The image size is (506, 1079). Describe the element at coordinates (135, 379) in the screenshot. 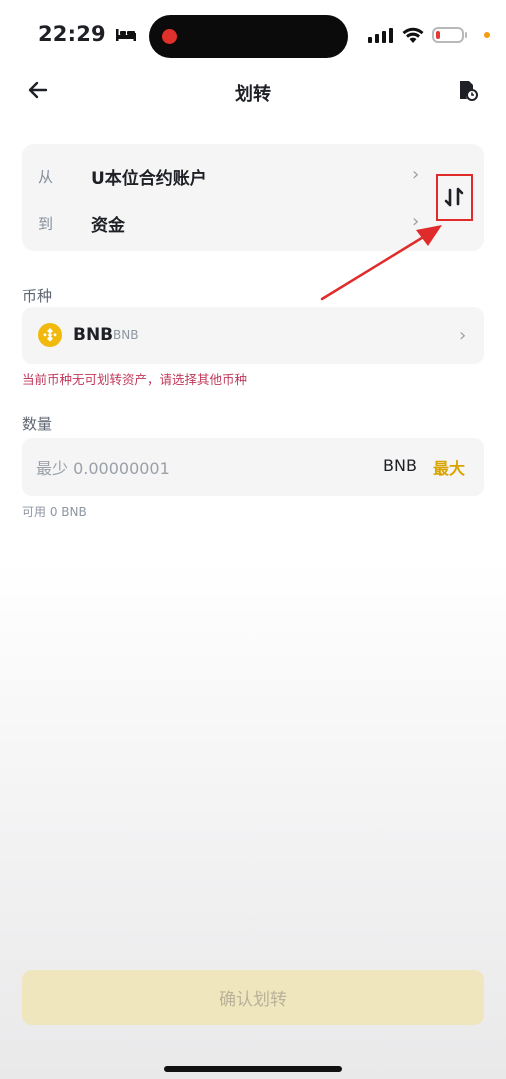

I see `coin-error-message: 当前币种无可划转资产，请选择其他币种` at that location.